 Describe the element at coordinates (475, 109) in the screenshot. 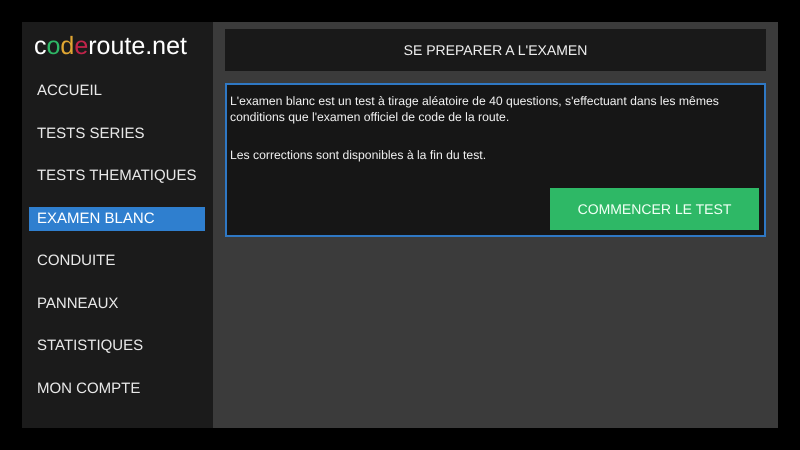

I see `paragraph: L'examen blanc est un test à tirage aléatoire de 40 questions, s'effectuant dans les mêmes conditions que l'examen officiel de code de la route.` at that location.